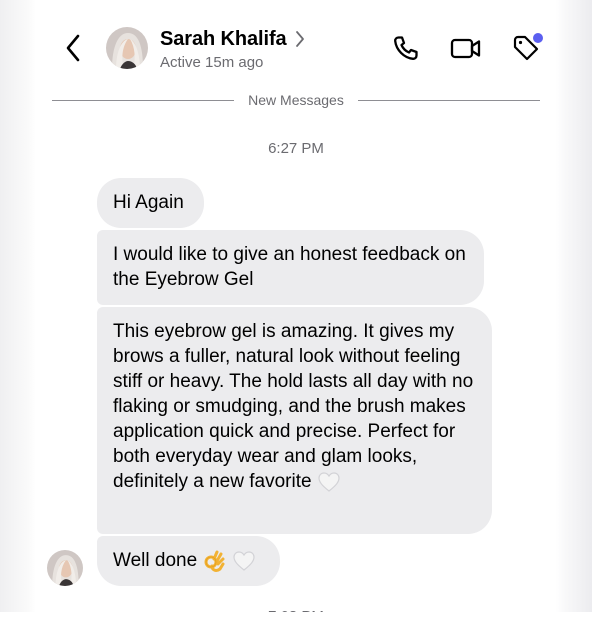 The height and width of the screenshot is (620, 592). What do you see at coordinates (223, 39) in the screenshot?
I see `contact-name: Sarah Khalifa` at bounding box center [223, 39].